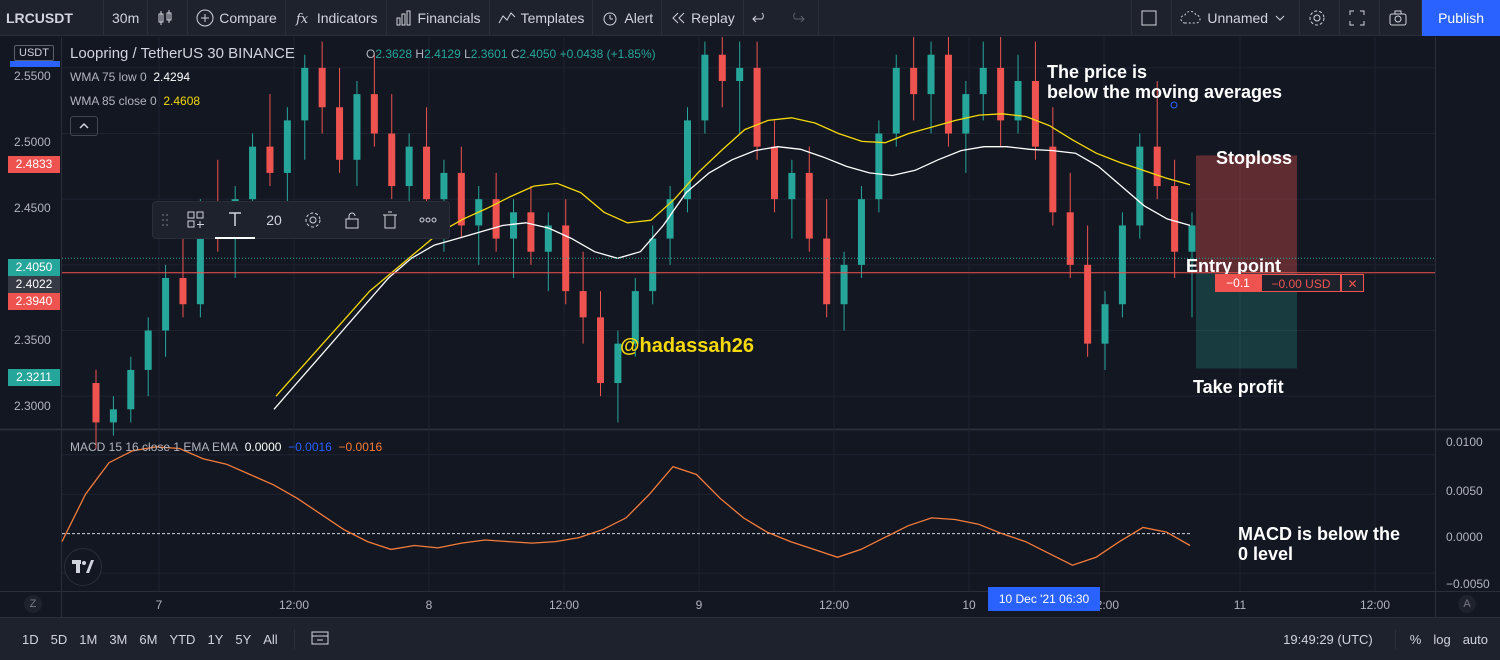 The height and width of the screenshot is (660, 1500). What do you see at coordinates (165, 220) in the screenshot?
I see `drag-handle` at bounding box center [165, 220].